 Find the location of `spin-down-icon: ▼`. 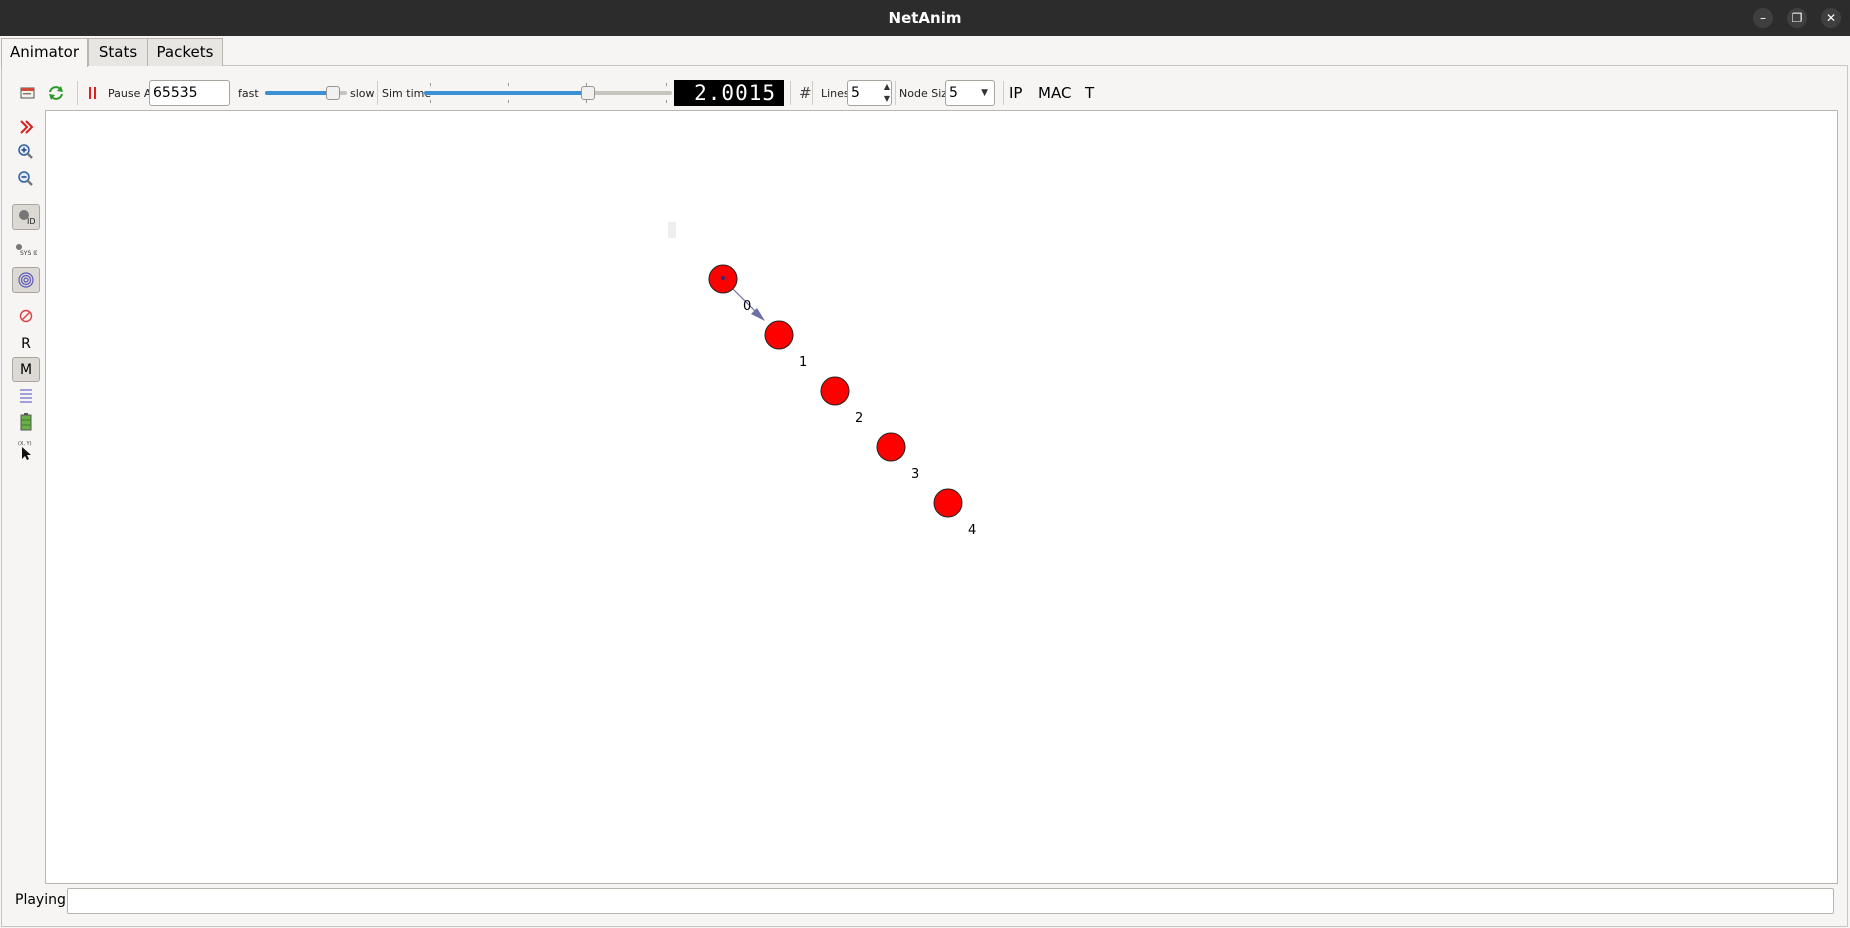

spin-down-icon: ▼ is located at coordinates (887, 99).